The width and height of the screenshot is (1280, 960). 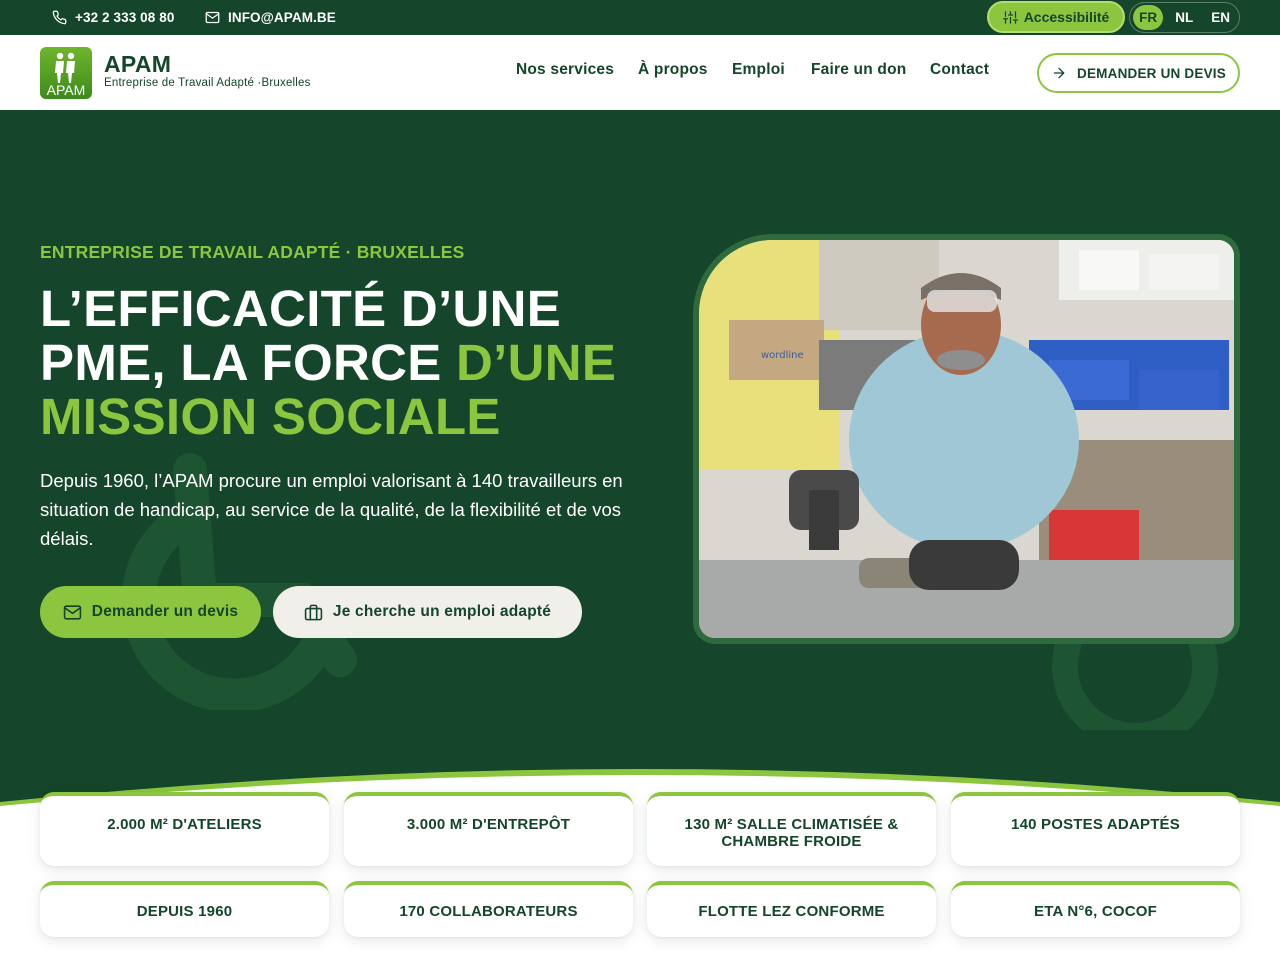 I want to click on nav-about: À propos, so click(x=673, y=70).